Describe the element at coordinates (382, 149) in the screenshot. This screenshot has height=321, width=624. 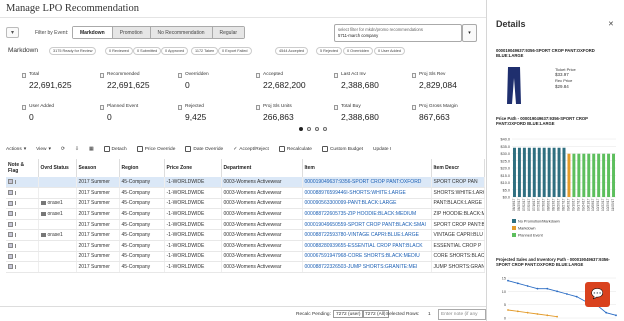
I see `update-button: Update I` at that location.